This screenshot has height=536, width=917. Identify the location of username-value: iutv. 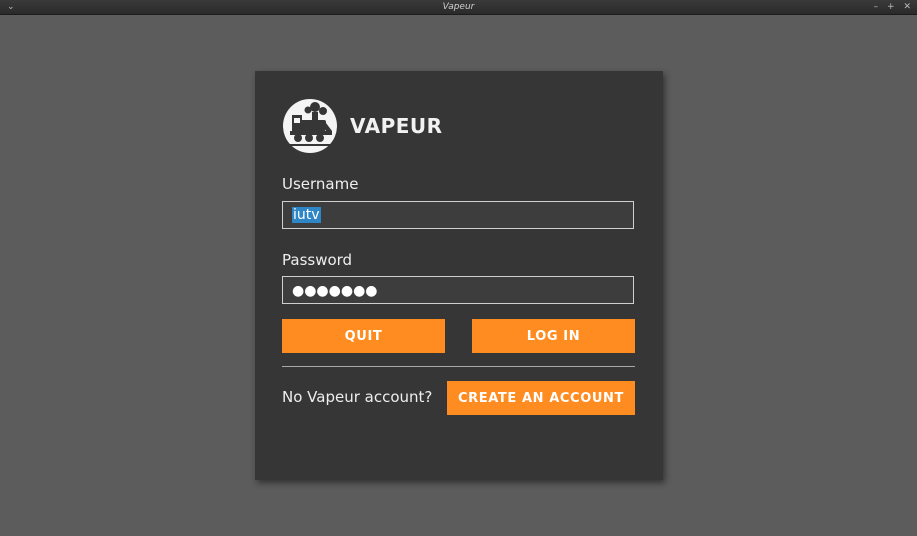
(306, 215).